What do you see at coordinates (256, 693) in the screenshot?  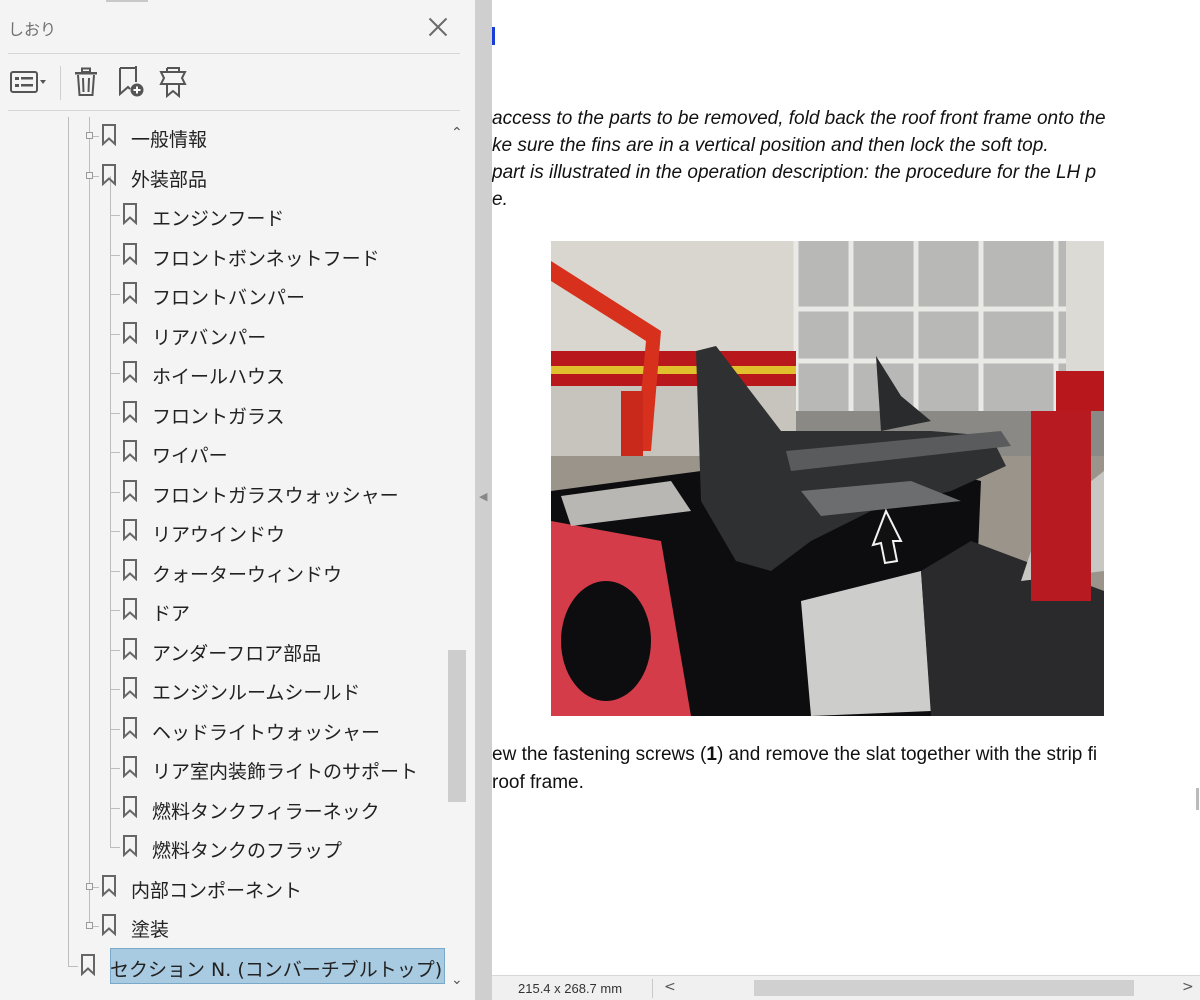 I see `bookmark-label: エンジンルームシールド` at bounding box center [256, 693].